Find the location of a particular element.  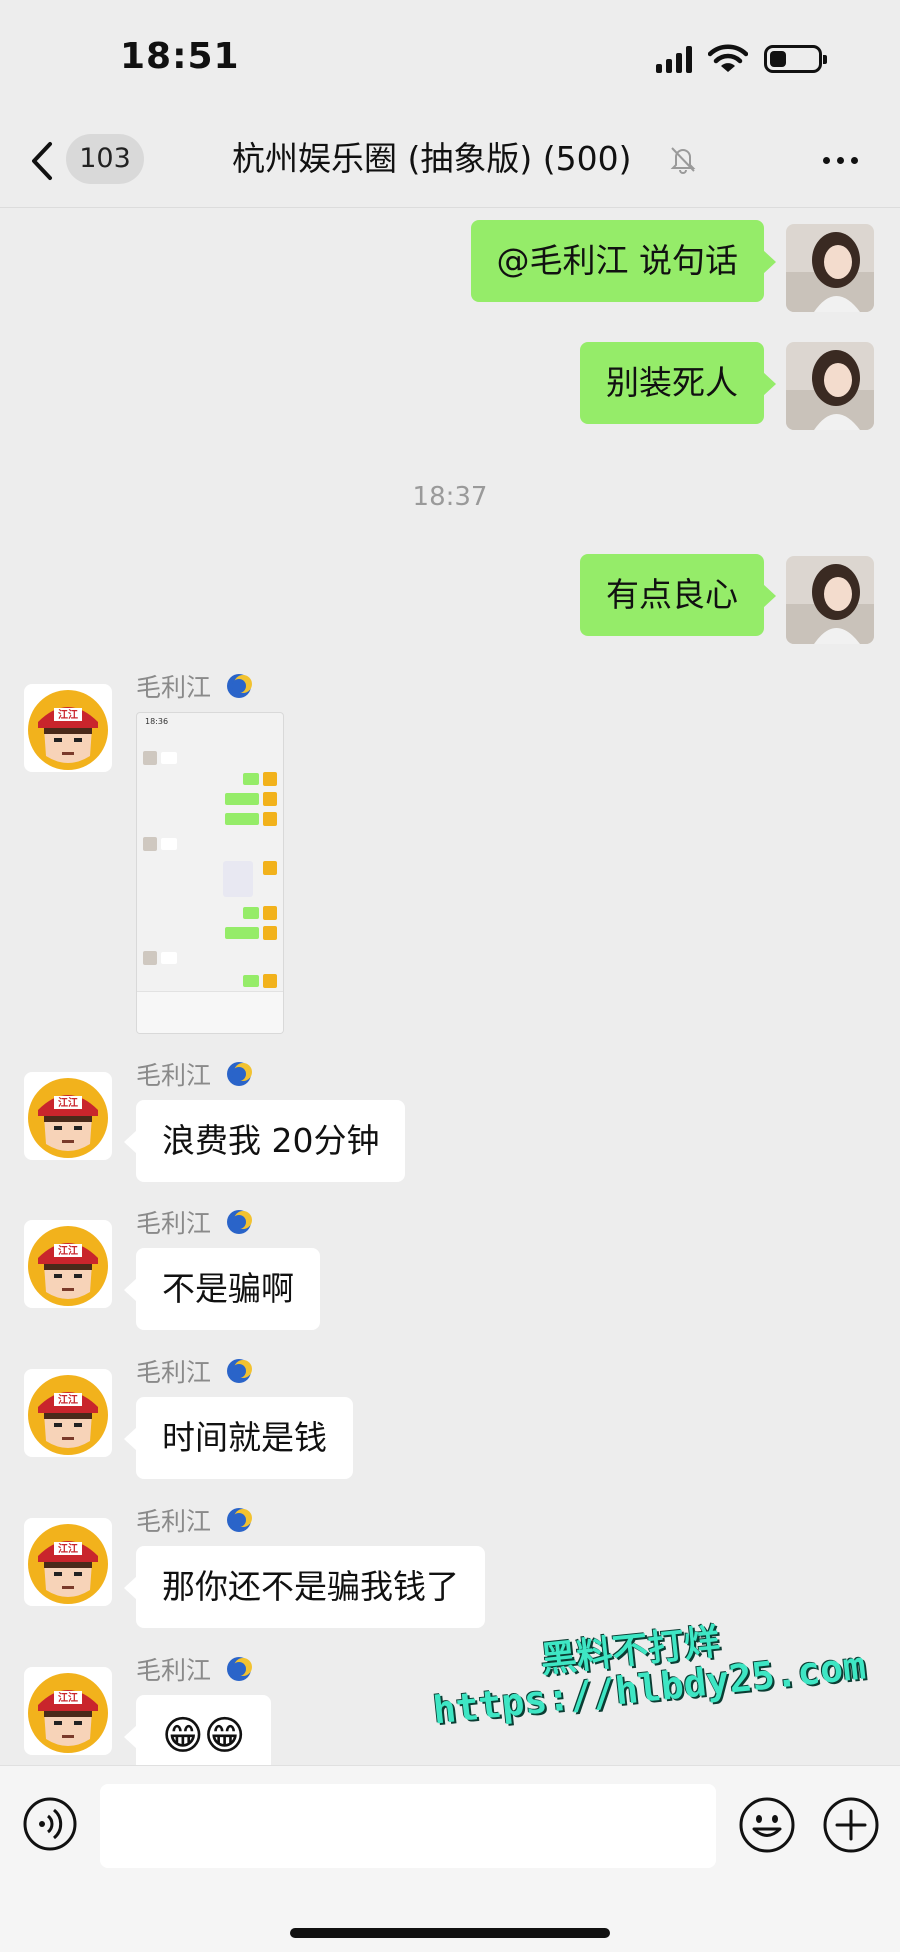

shot-sticker is located at coordinates (238, 879).